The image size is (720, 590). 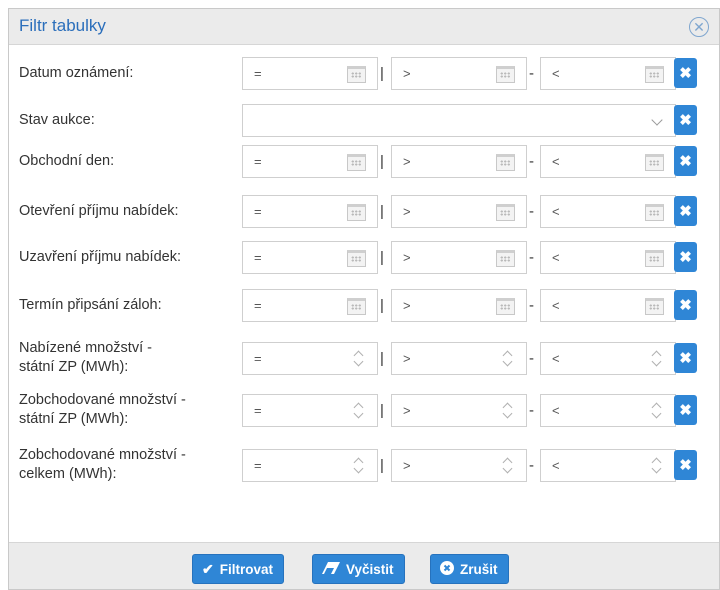 I want to click on filter-row-label-line: Datum oznámení:, so click(x=76, y=73).